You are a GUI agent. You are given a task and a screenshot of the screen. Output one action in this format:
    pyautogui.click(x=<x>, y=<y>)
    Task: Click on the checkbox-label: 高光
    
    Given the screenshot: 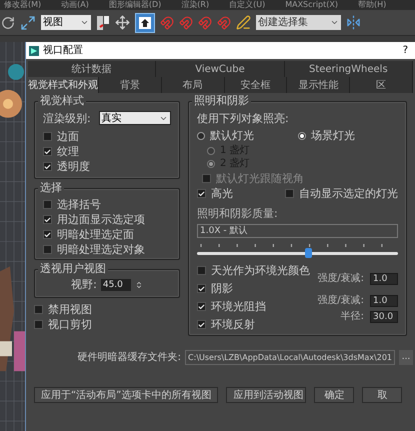 What is the action you would take?
    pyautogui.click(x=222, y=193)
    